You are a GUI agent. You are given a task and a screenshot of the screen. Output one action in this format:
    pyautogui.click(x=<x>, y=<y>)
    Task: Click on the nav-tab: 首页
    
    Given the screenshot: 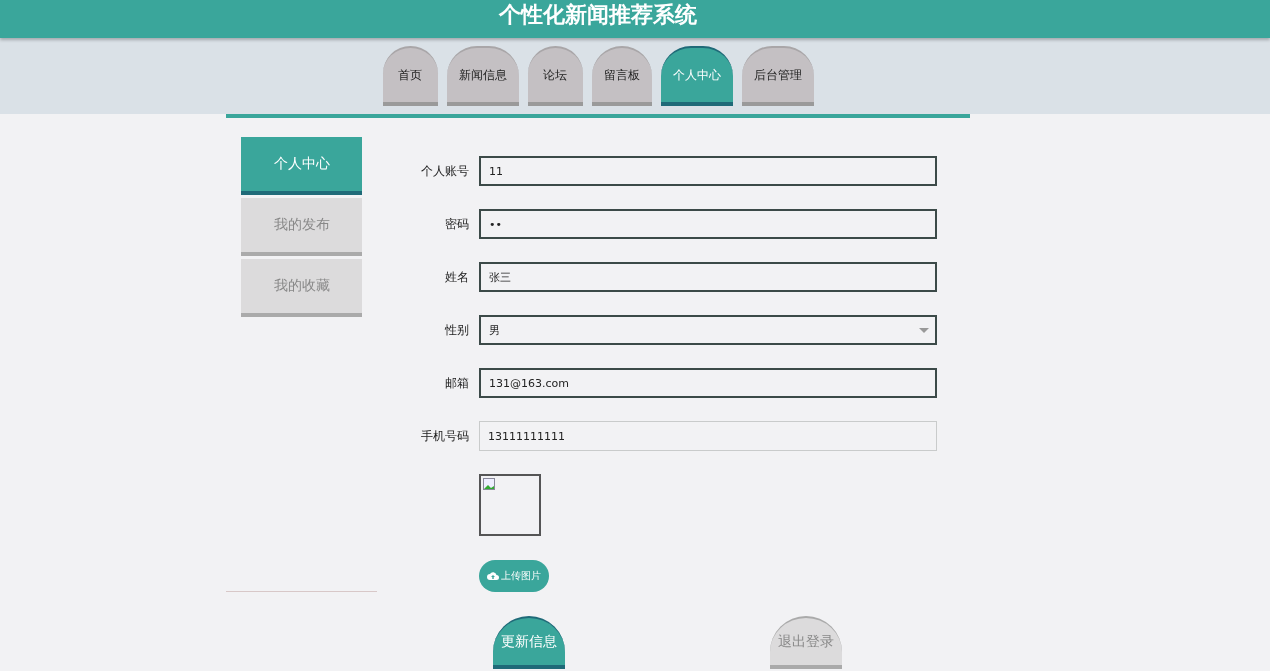 What is the action you would take?
    pyautogui.click(x=410, y=76)
    